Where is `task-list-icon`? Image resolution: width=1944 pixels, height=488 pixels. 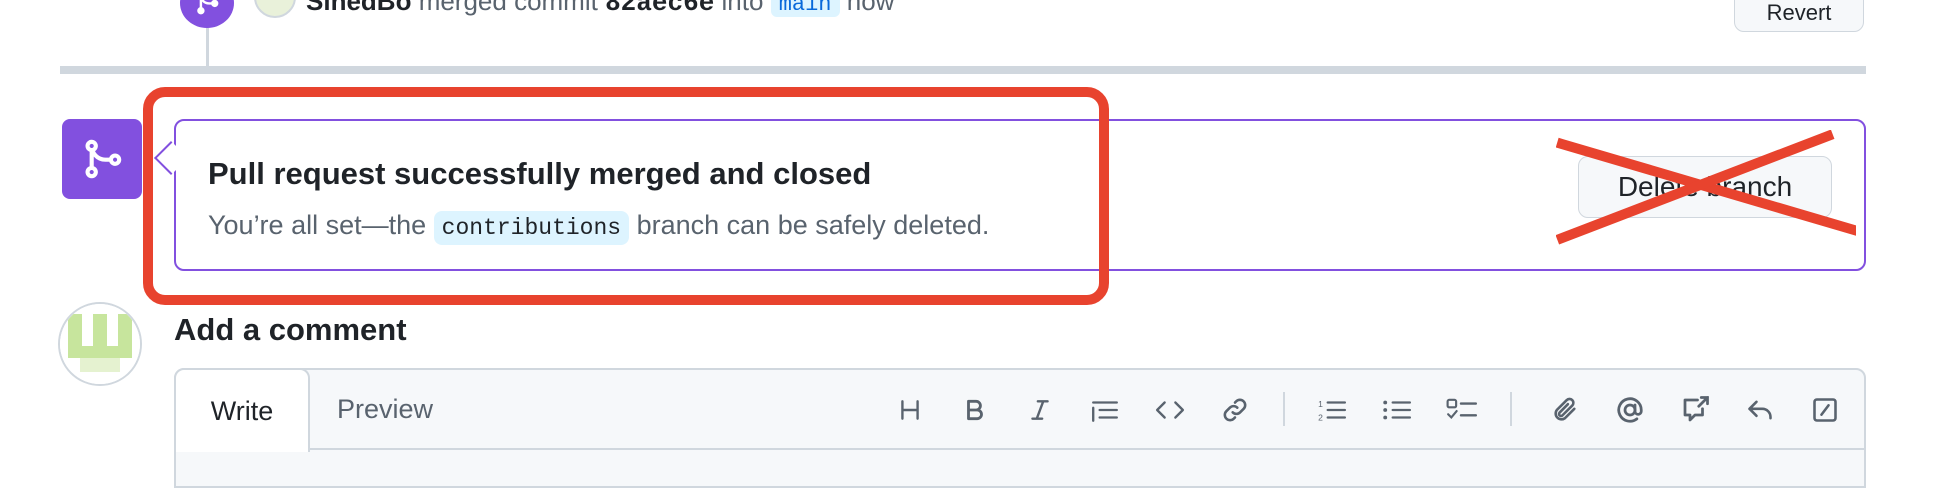
task-list-icon is located at coordinates (1462, 410).